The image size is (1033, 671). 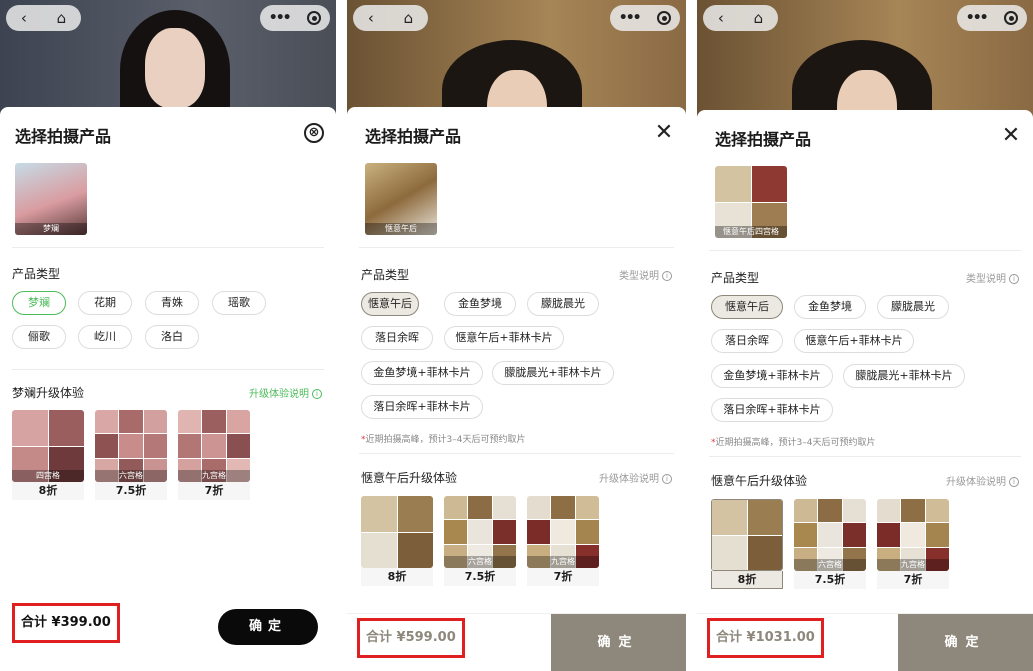 What do you see at coordinates (168, 633) in the screenshot?
I see `footer-bar: 合计 ¥399.00 确定` at bounding box center [168, 633].